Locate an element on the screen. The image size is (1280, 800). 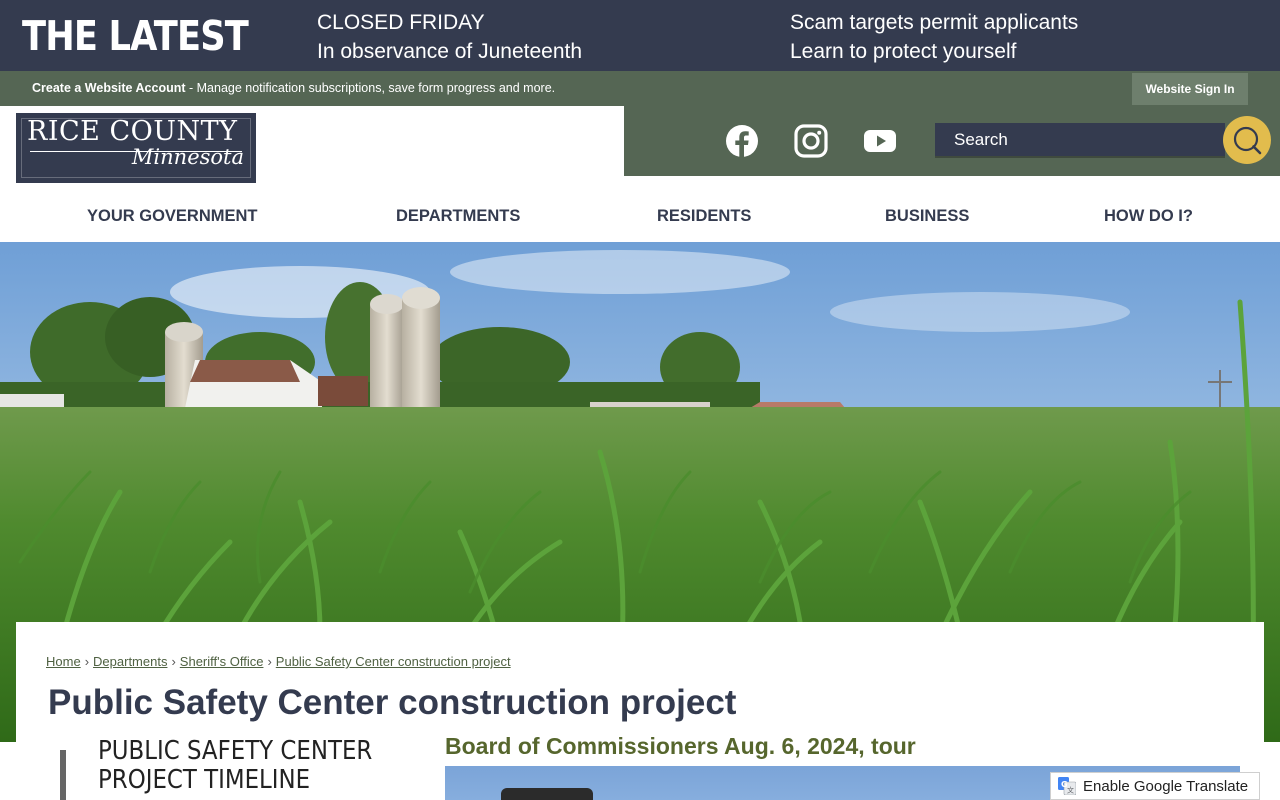
nav-your-government: YOUR GOVERNMENT is located at coordinates (172, 216).